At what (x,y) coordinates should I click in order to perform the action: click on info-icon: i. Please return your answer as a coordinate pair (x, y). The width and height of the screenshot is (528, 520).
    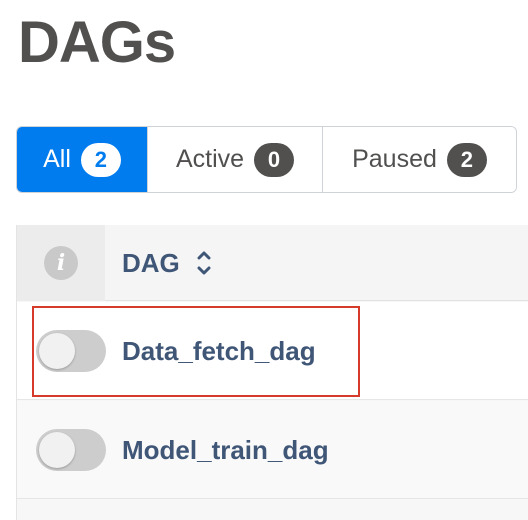
    Looking at the image, I should click on (61, 263).